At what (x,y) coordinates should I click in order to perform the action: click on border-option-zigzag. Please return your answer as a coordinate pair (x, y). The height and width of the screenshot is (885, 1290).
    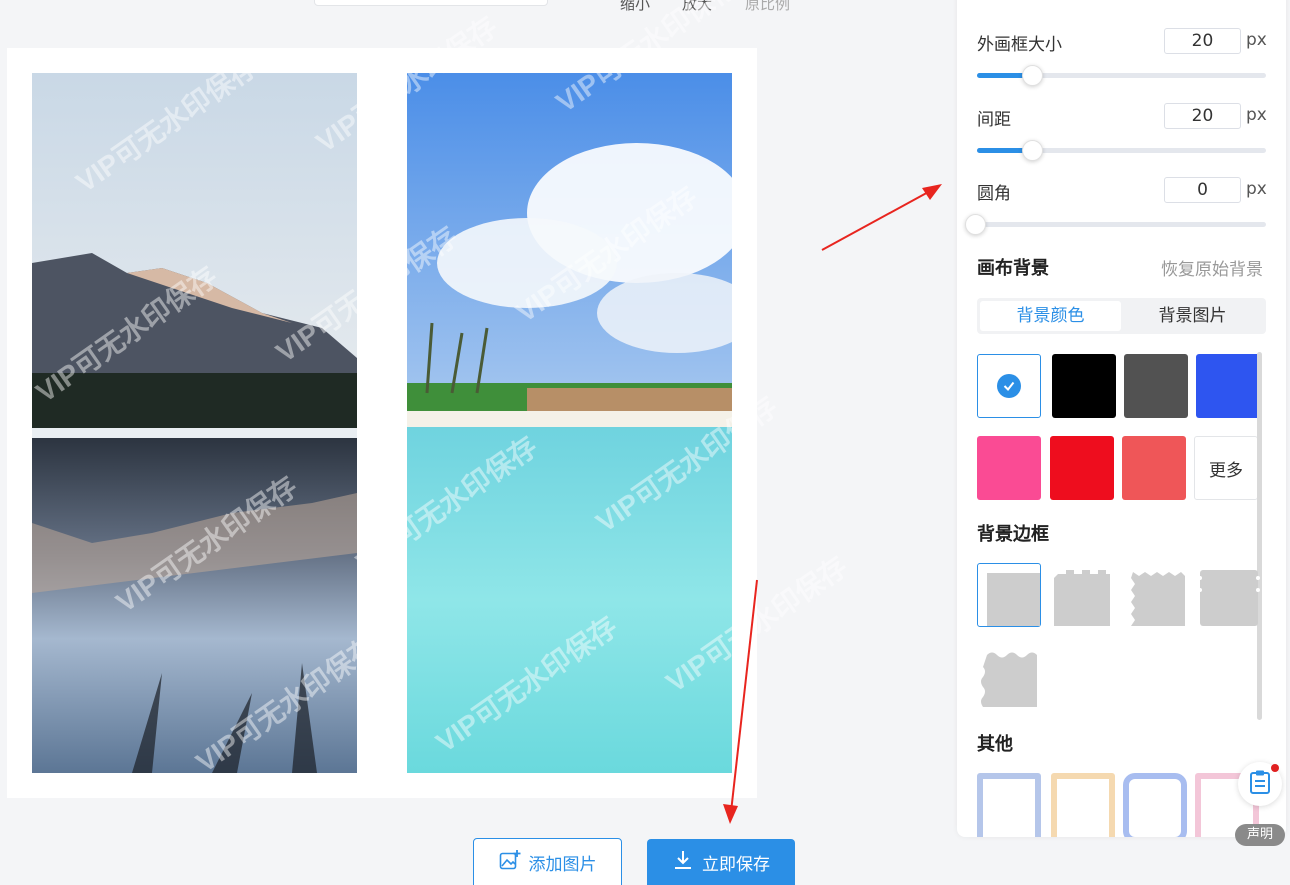
    Looking at the image, I should click on (1159, 598).